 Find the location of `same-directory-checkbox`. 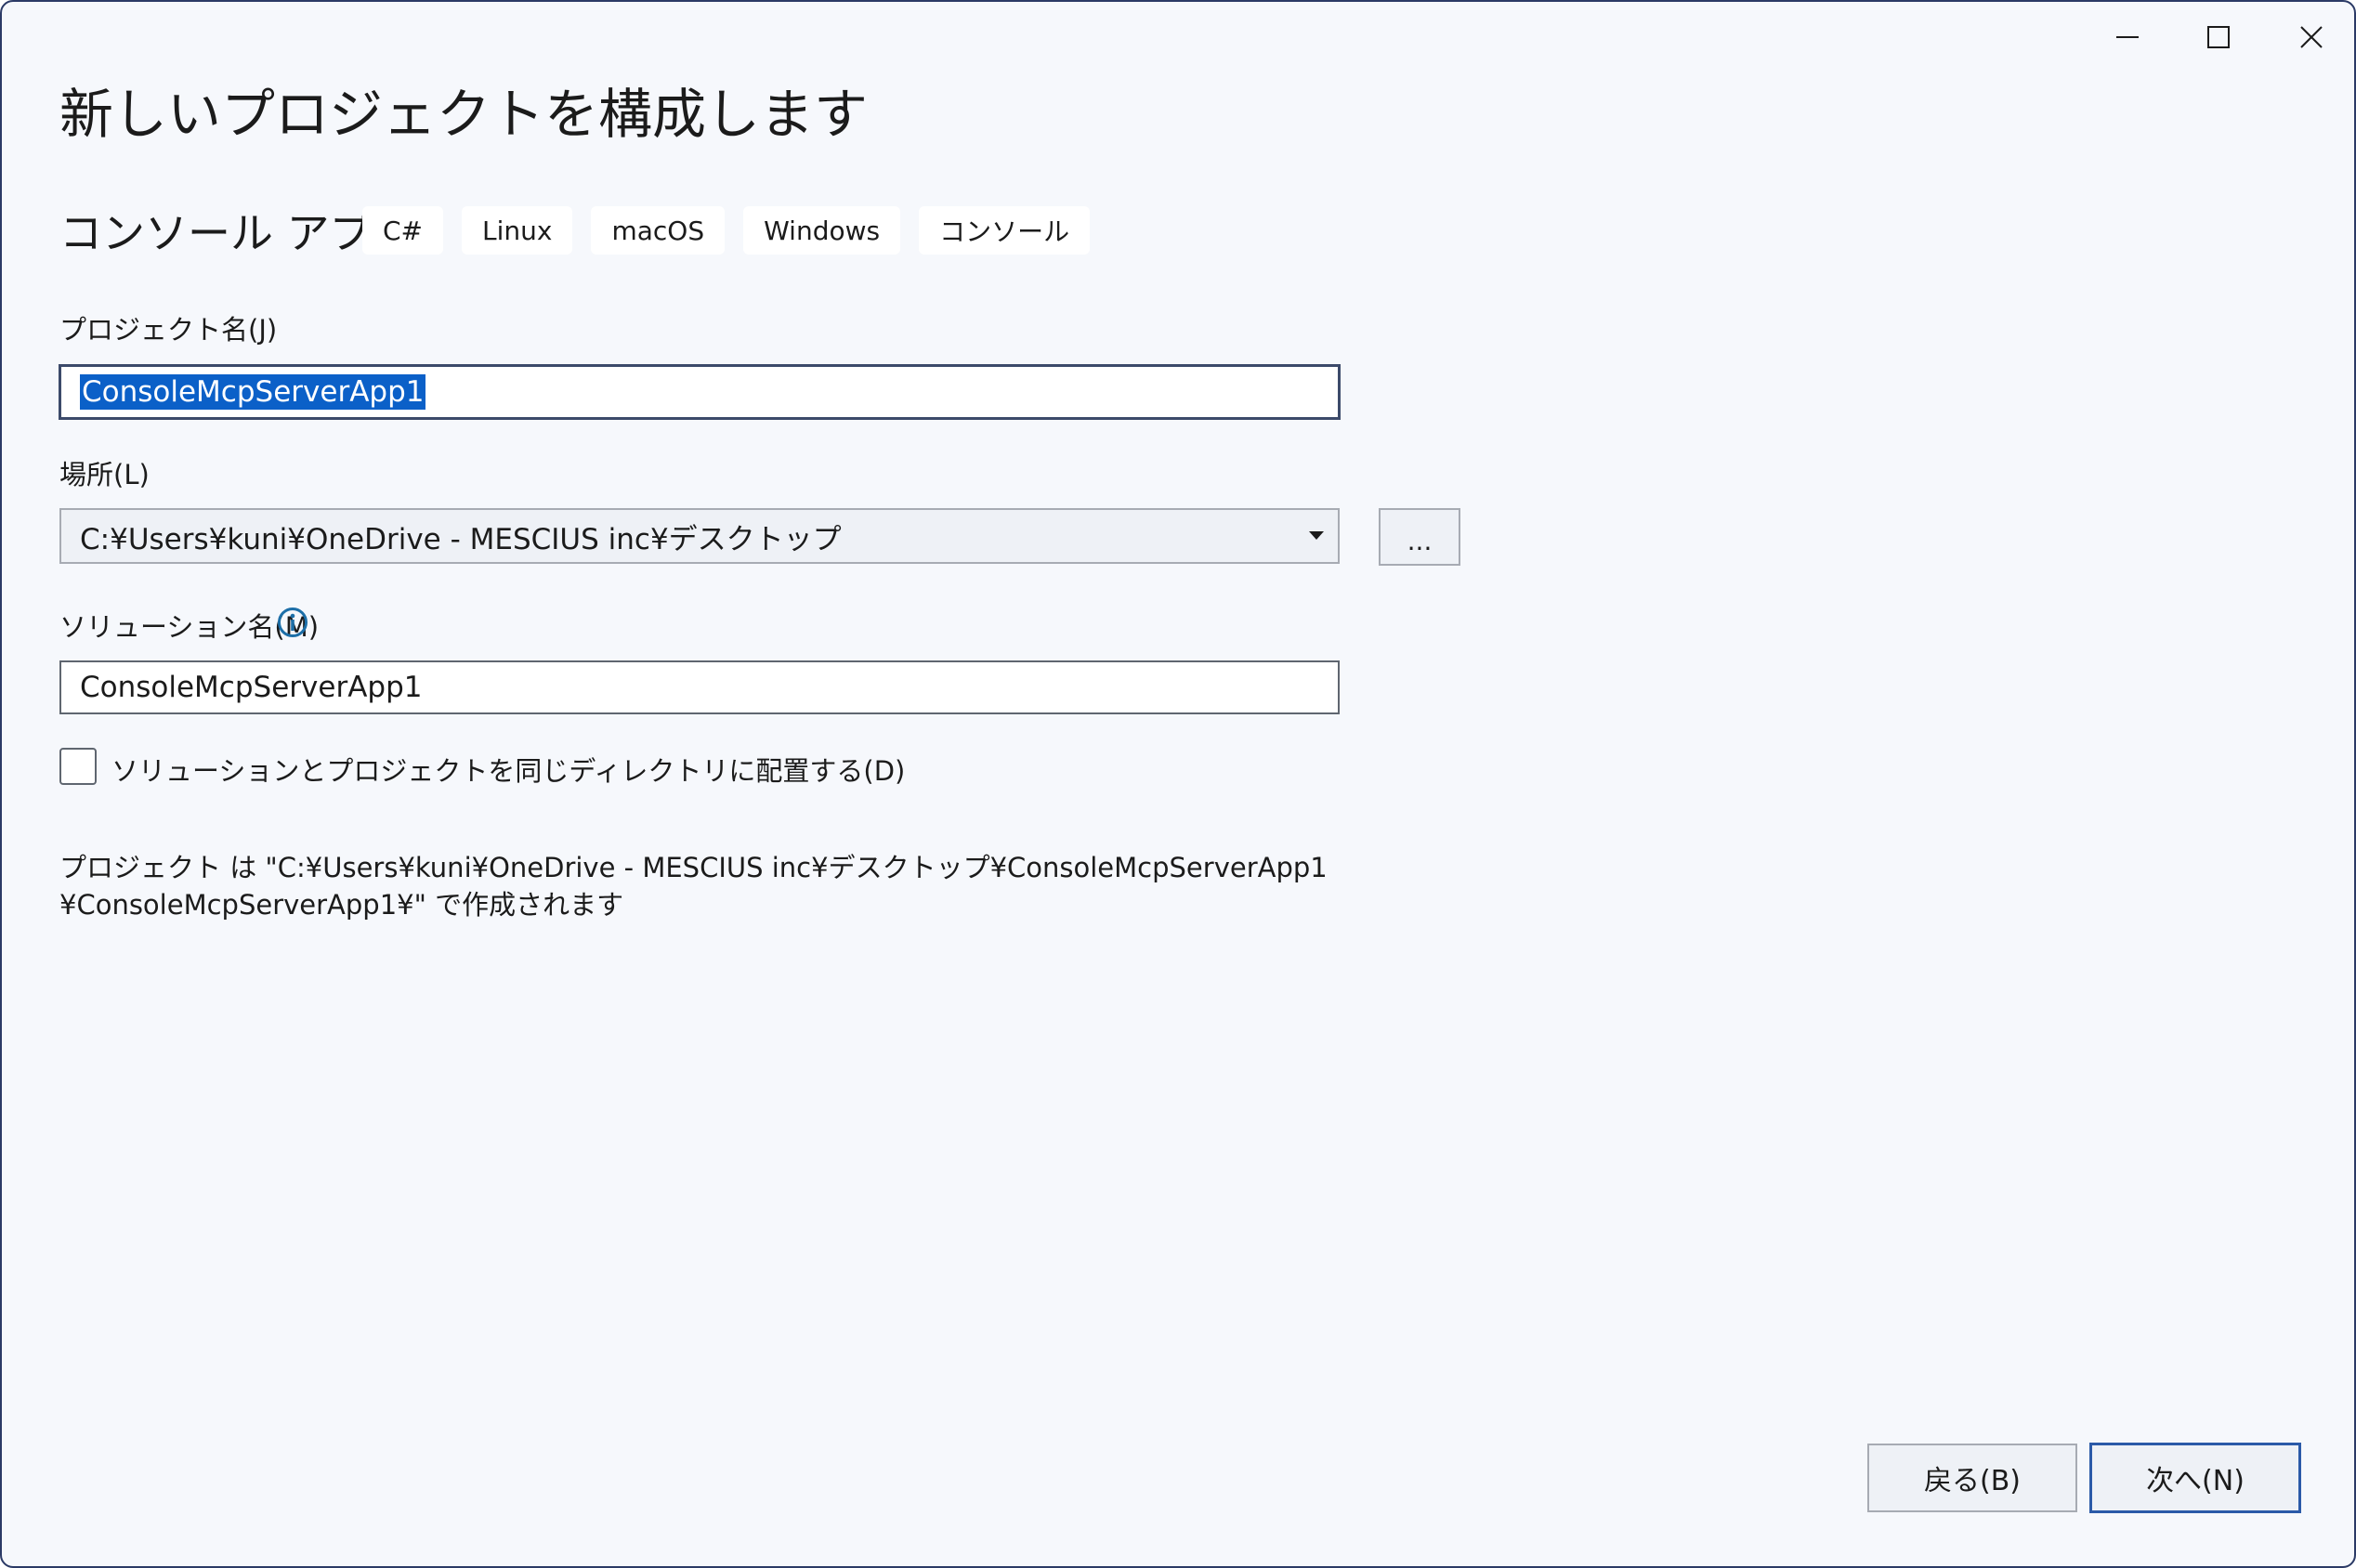

same-directory-checkbox is located at coordinates (78, 766).